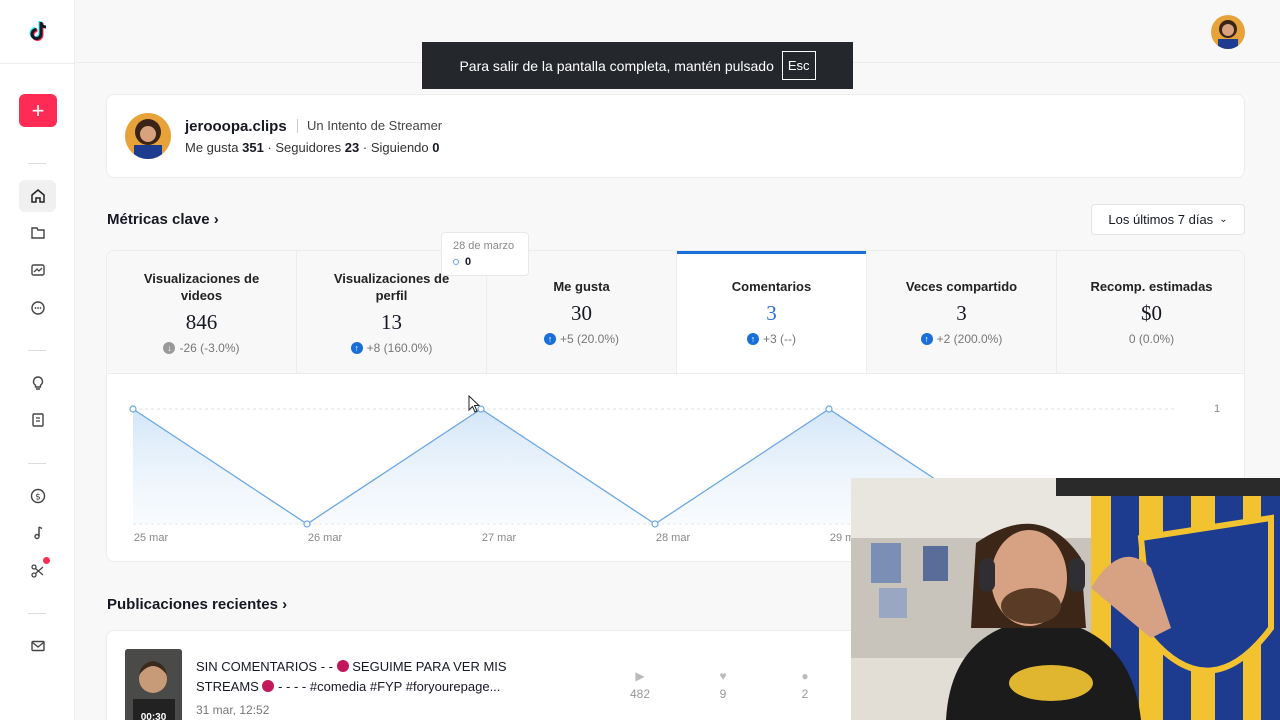 This screenshot has height=720, width=1280. I want to click on tiktok-logo-icon, so click(38, 31).